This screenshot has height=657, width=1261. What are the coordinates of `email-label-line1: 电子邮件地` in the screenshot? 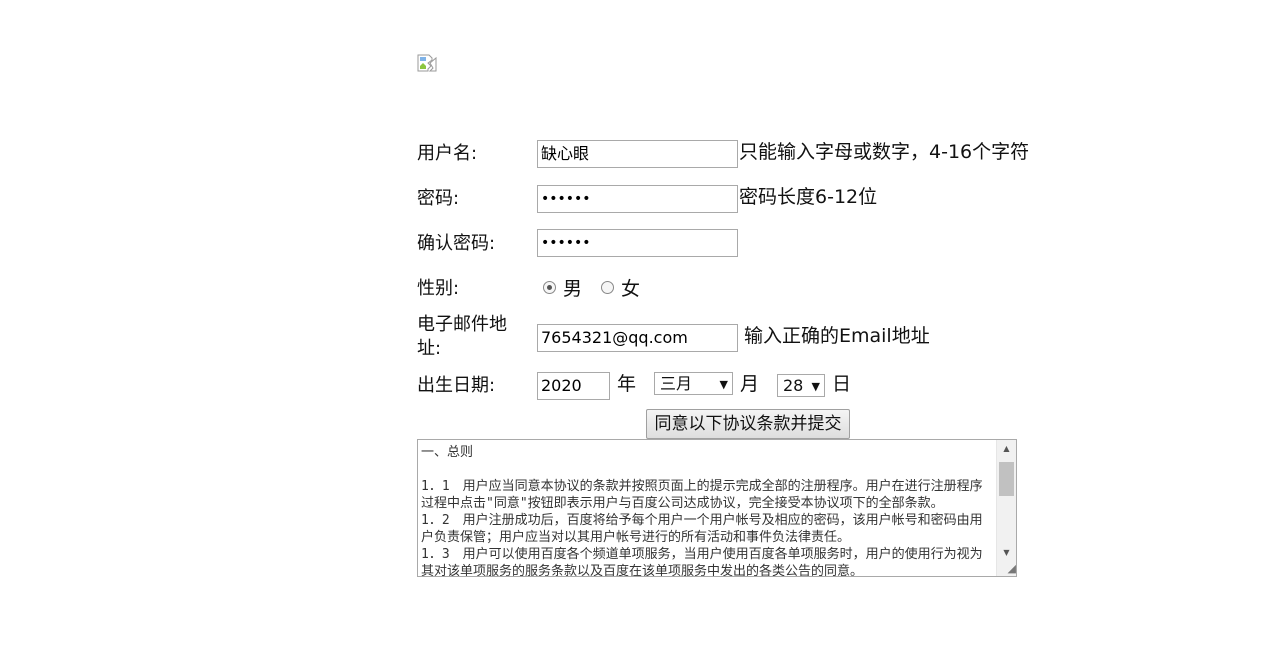 It's located at (462, 324).